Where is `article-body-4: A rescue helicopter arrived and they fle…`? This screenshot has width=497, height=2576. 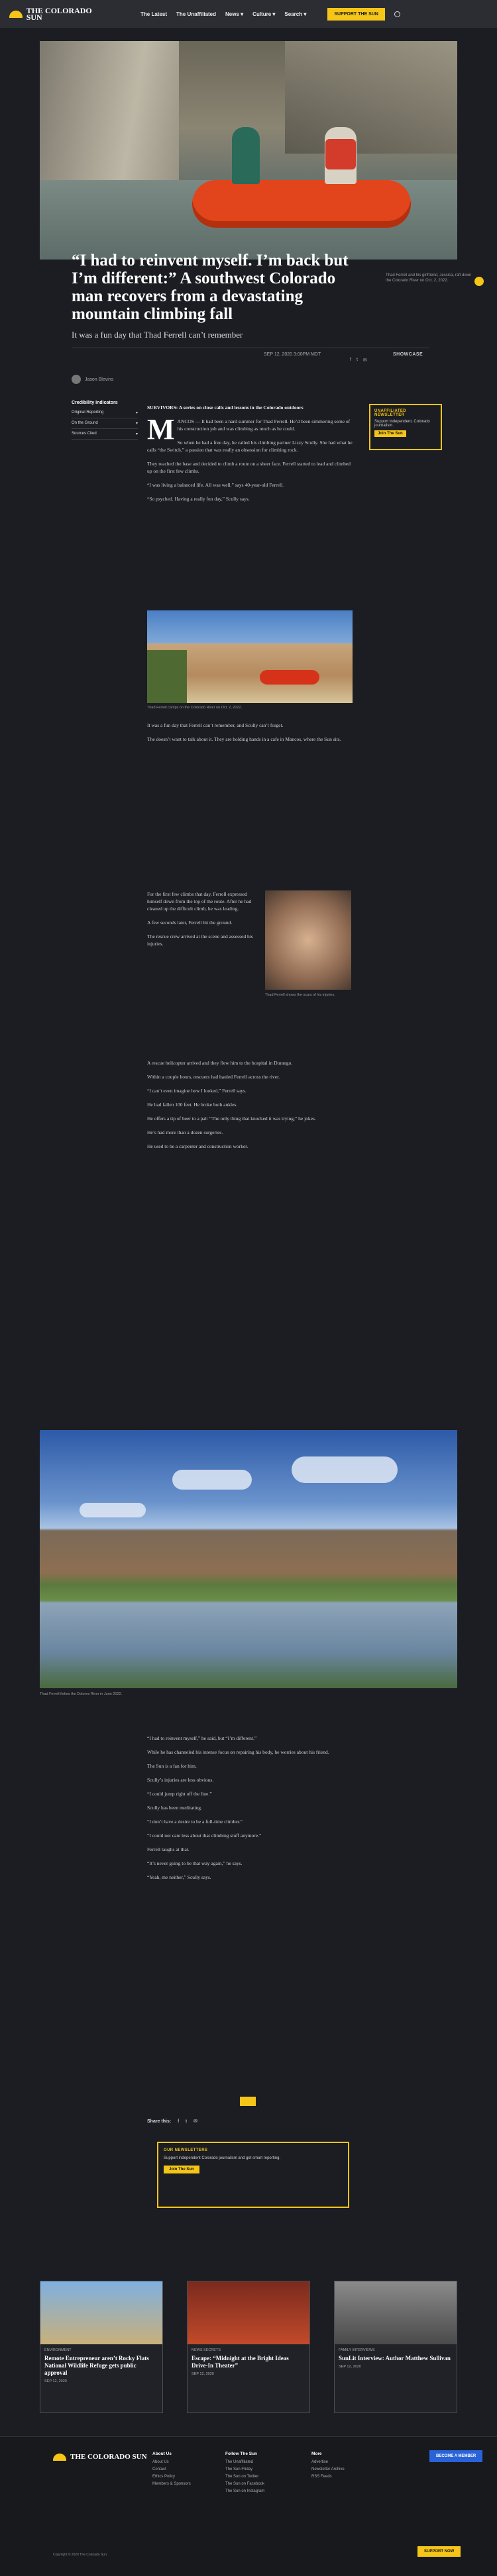
article-body-4: A rescue helicopter arrived and they fle… is located at coordinates (250, 1108).